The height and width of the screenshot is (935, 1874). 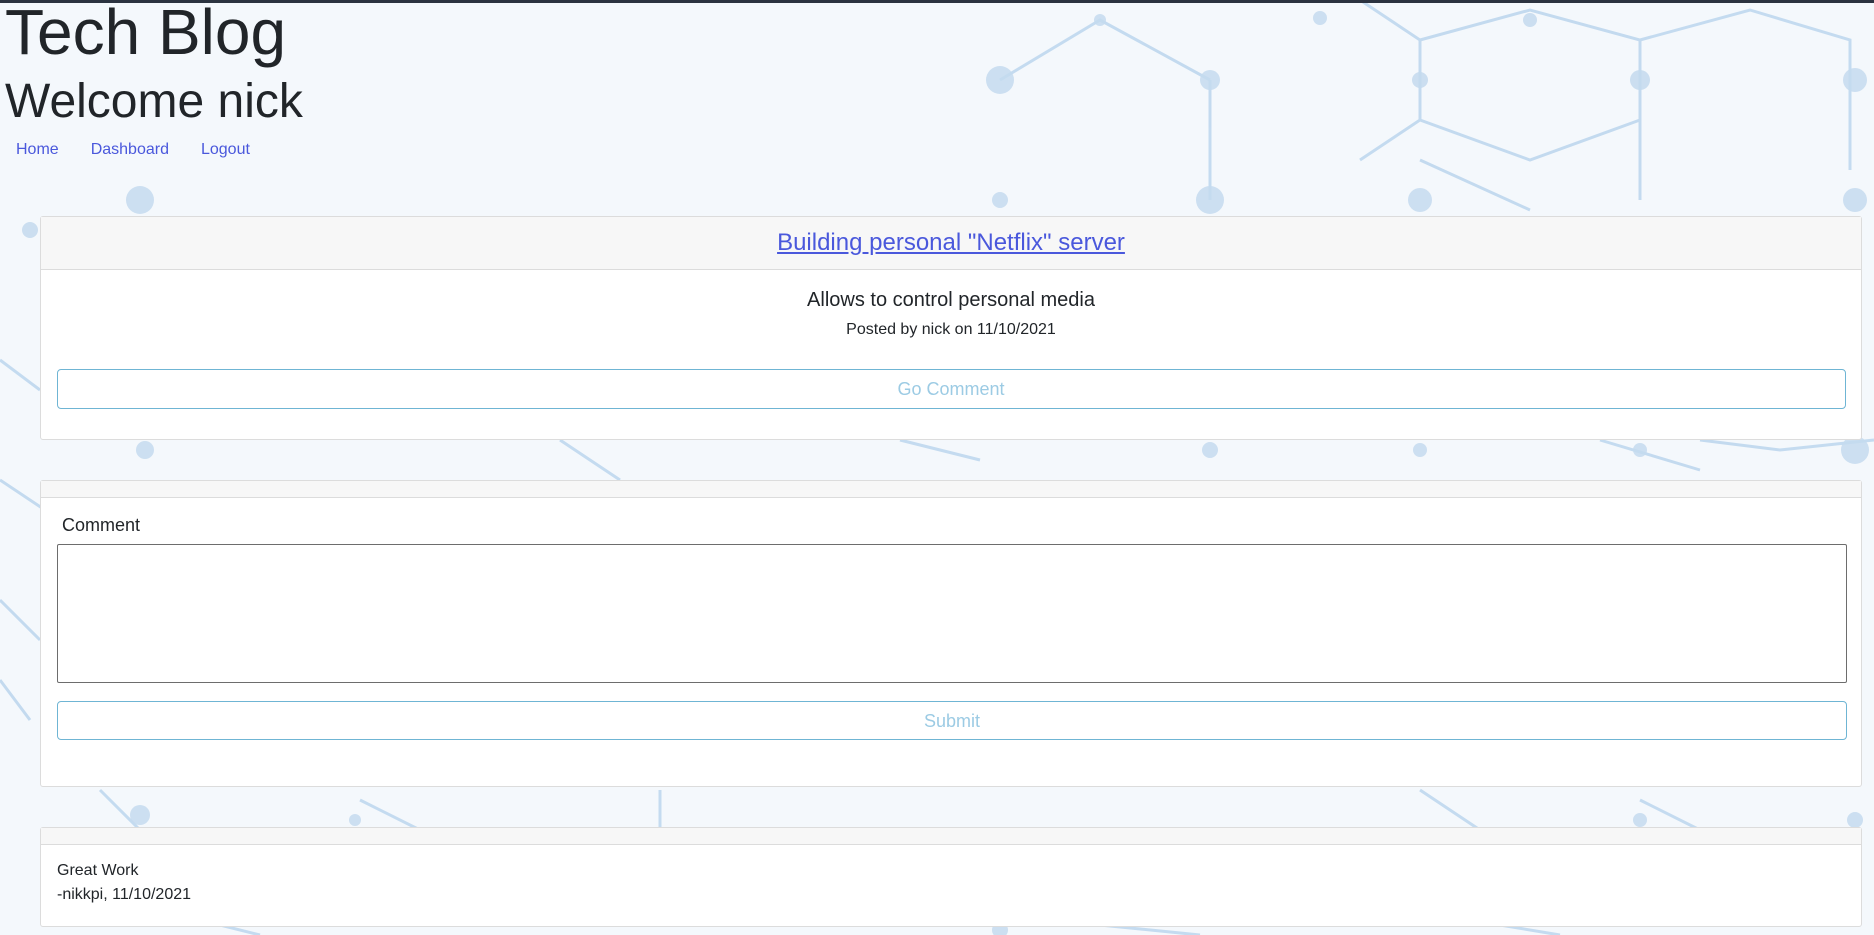 What do you see at coordinates (951, 836) in the screenshot?
I see `reply-card-header` at bounding box center [951, 836].